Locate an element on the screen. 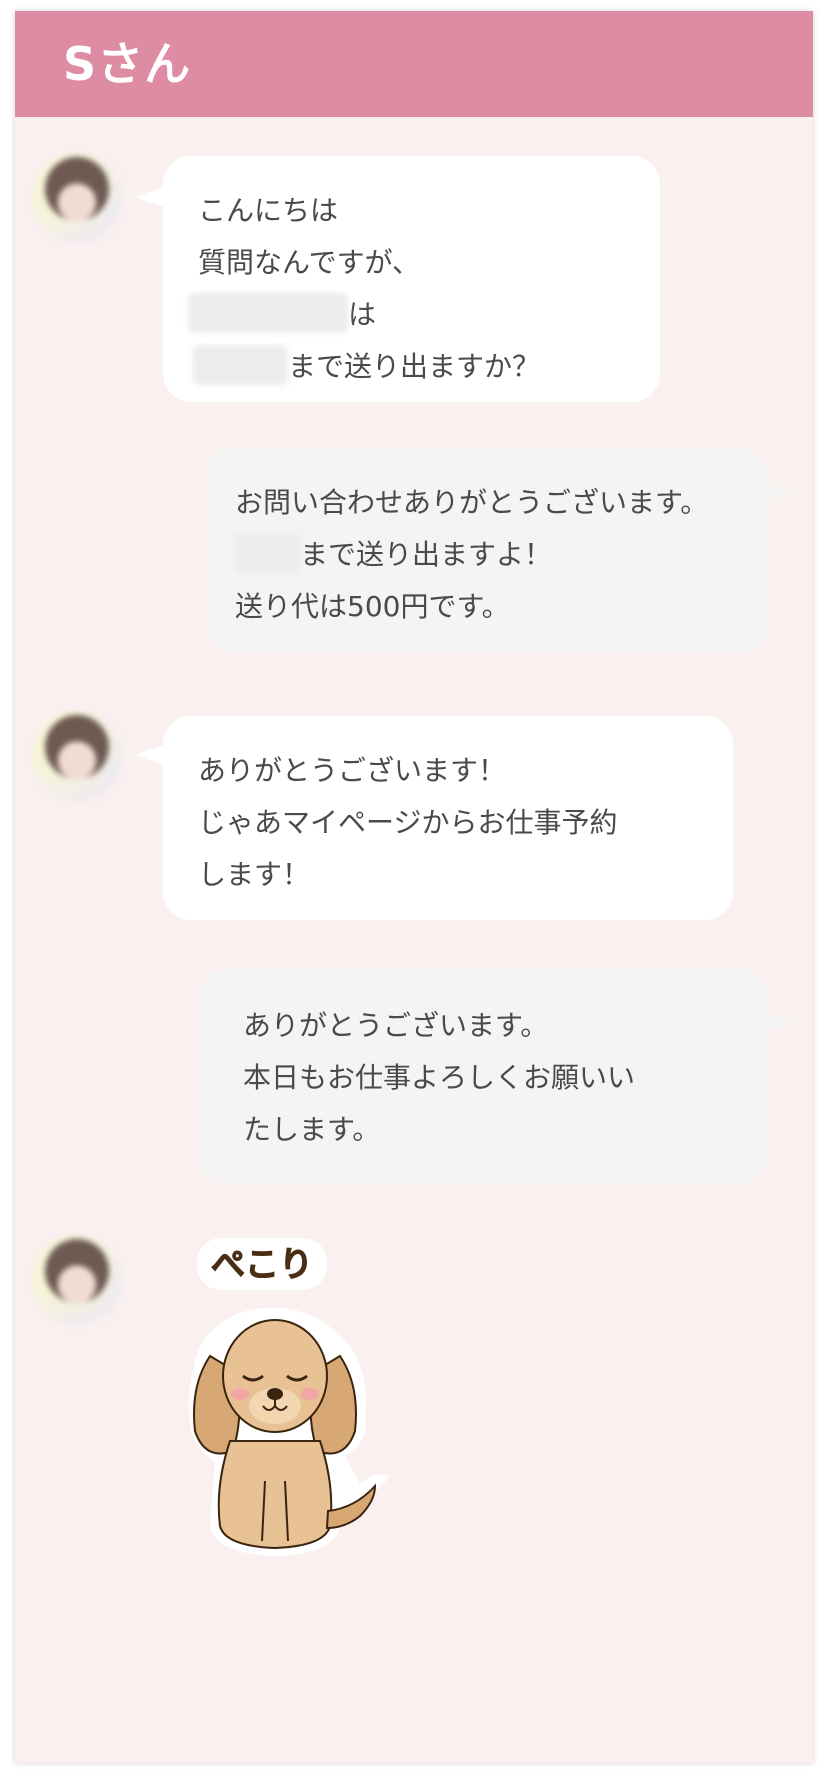 Image resolution: width=827 pixels, height=1780 pixels. message-line: たします。 is located at coordinates (312, 1129).